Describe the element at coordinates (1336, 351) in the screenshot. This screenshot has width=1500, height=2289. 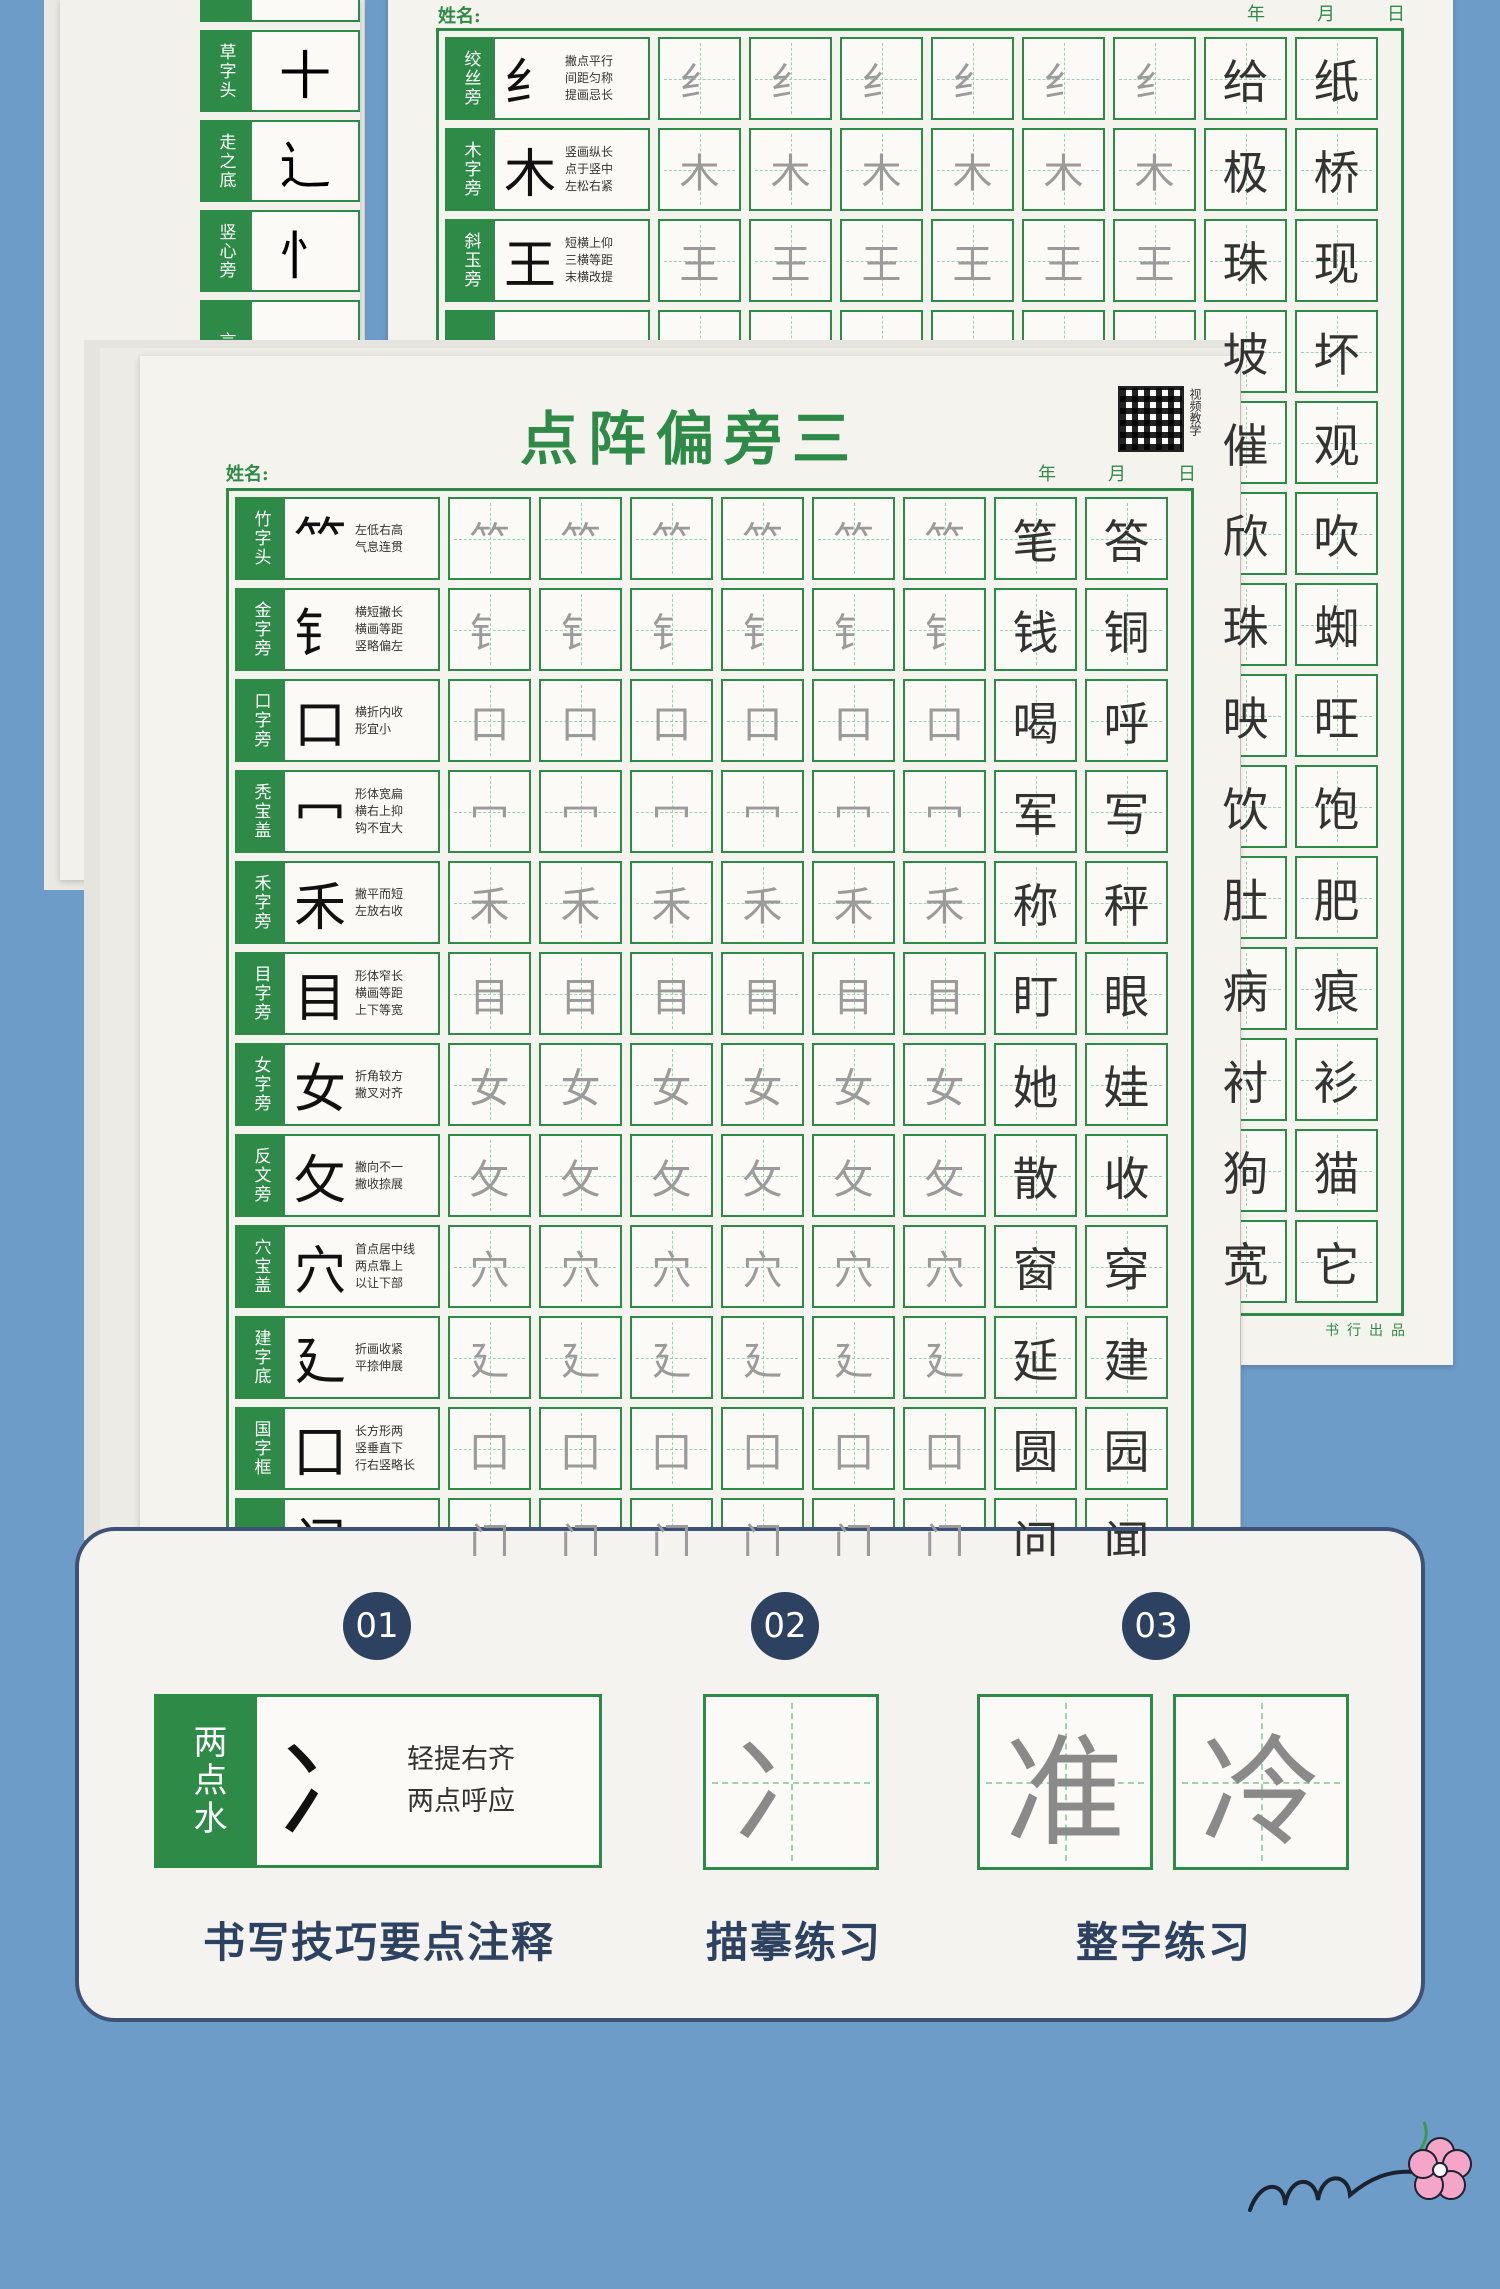
I see `example-cell: 坏` at that location.